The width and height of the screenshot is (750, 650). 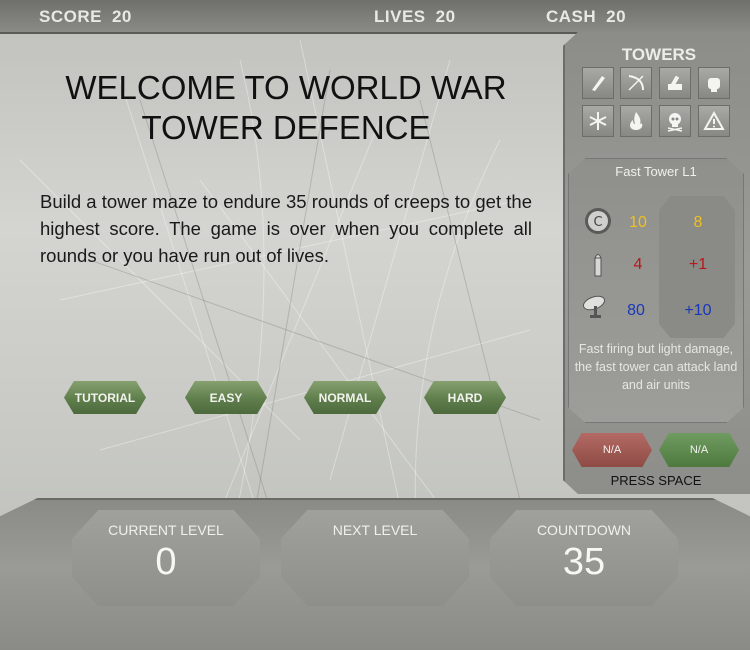 I want to click on sell-tower-button: N/A, so click(x=612, y=450).